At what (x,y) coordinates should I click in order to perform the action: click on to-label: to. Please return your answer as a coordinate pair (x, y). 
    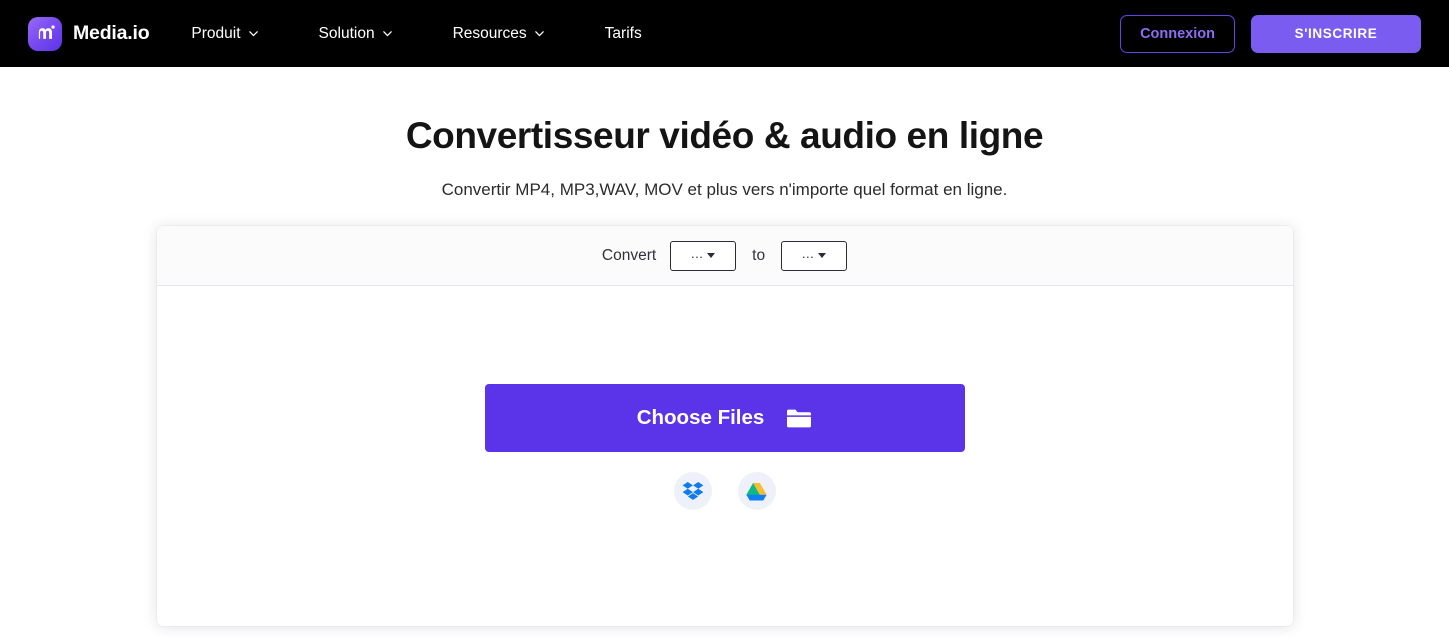
    Looking at the image, I should click on (759, 255).